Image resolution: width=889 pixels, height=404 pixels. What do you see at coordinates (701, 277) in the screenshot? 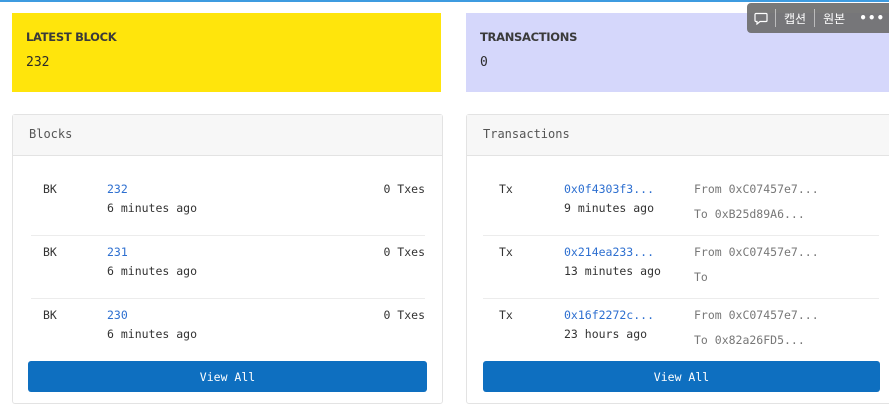
I see `transaction-to: To` at bounding box center [701, 277].